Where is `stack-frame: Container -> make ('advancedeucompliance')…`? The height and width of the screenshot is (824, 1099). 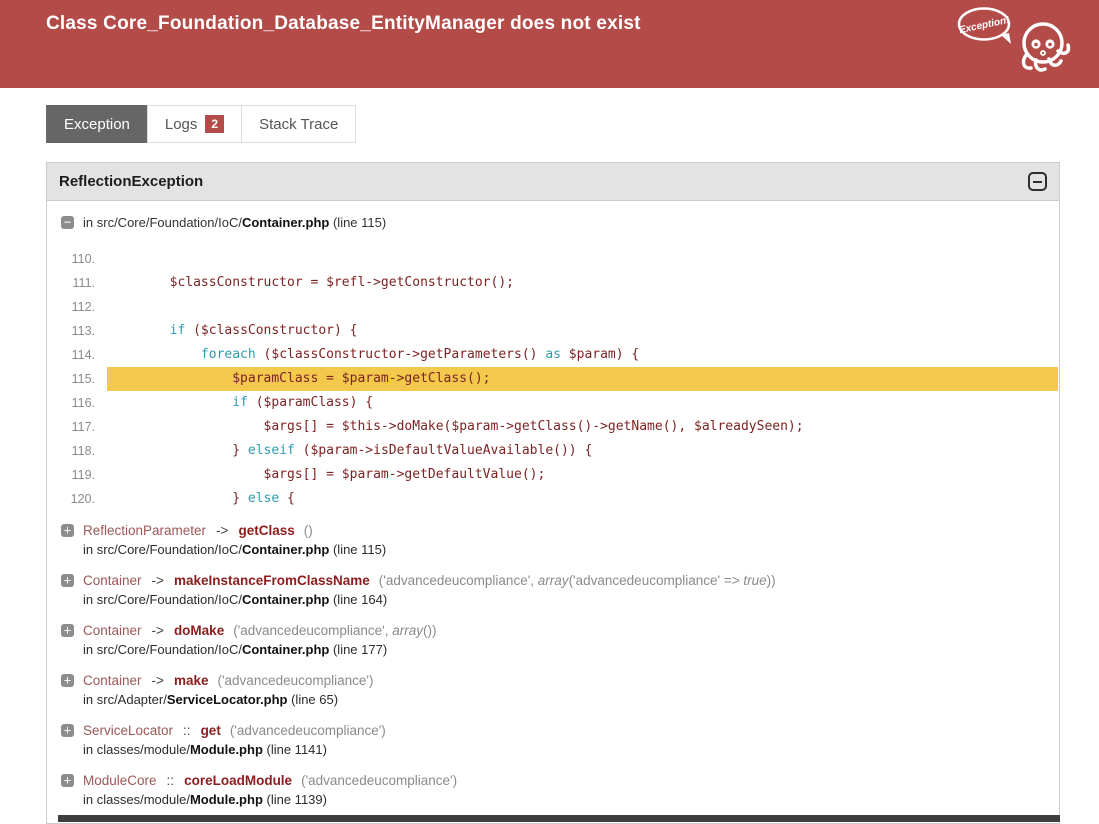 stack-frame: Container -> make ('advancedeucompliance')… is located at coordinates (553, 690).